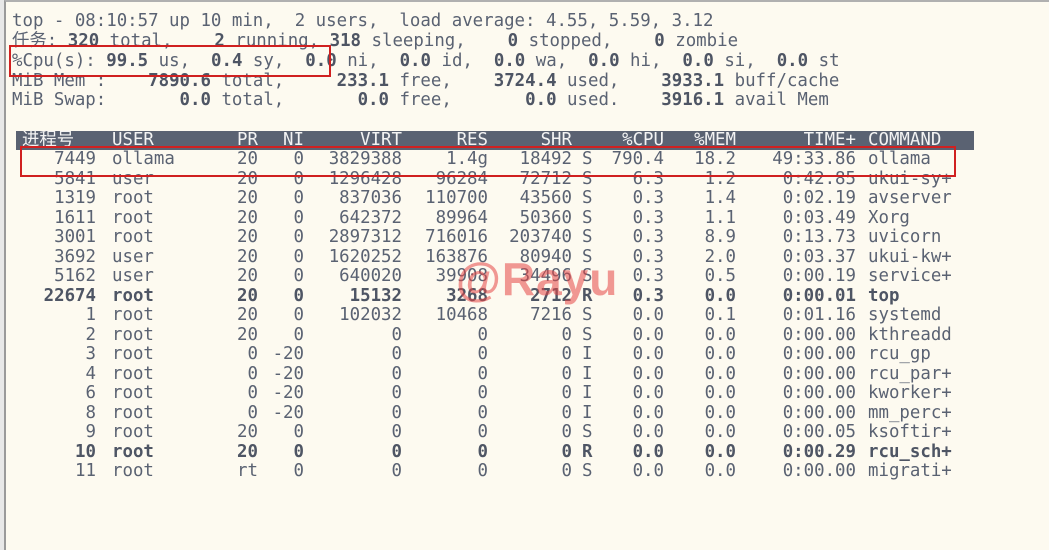  I want to click on mem-used-label: used,, so click(593, 81).